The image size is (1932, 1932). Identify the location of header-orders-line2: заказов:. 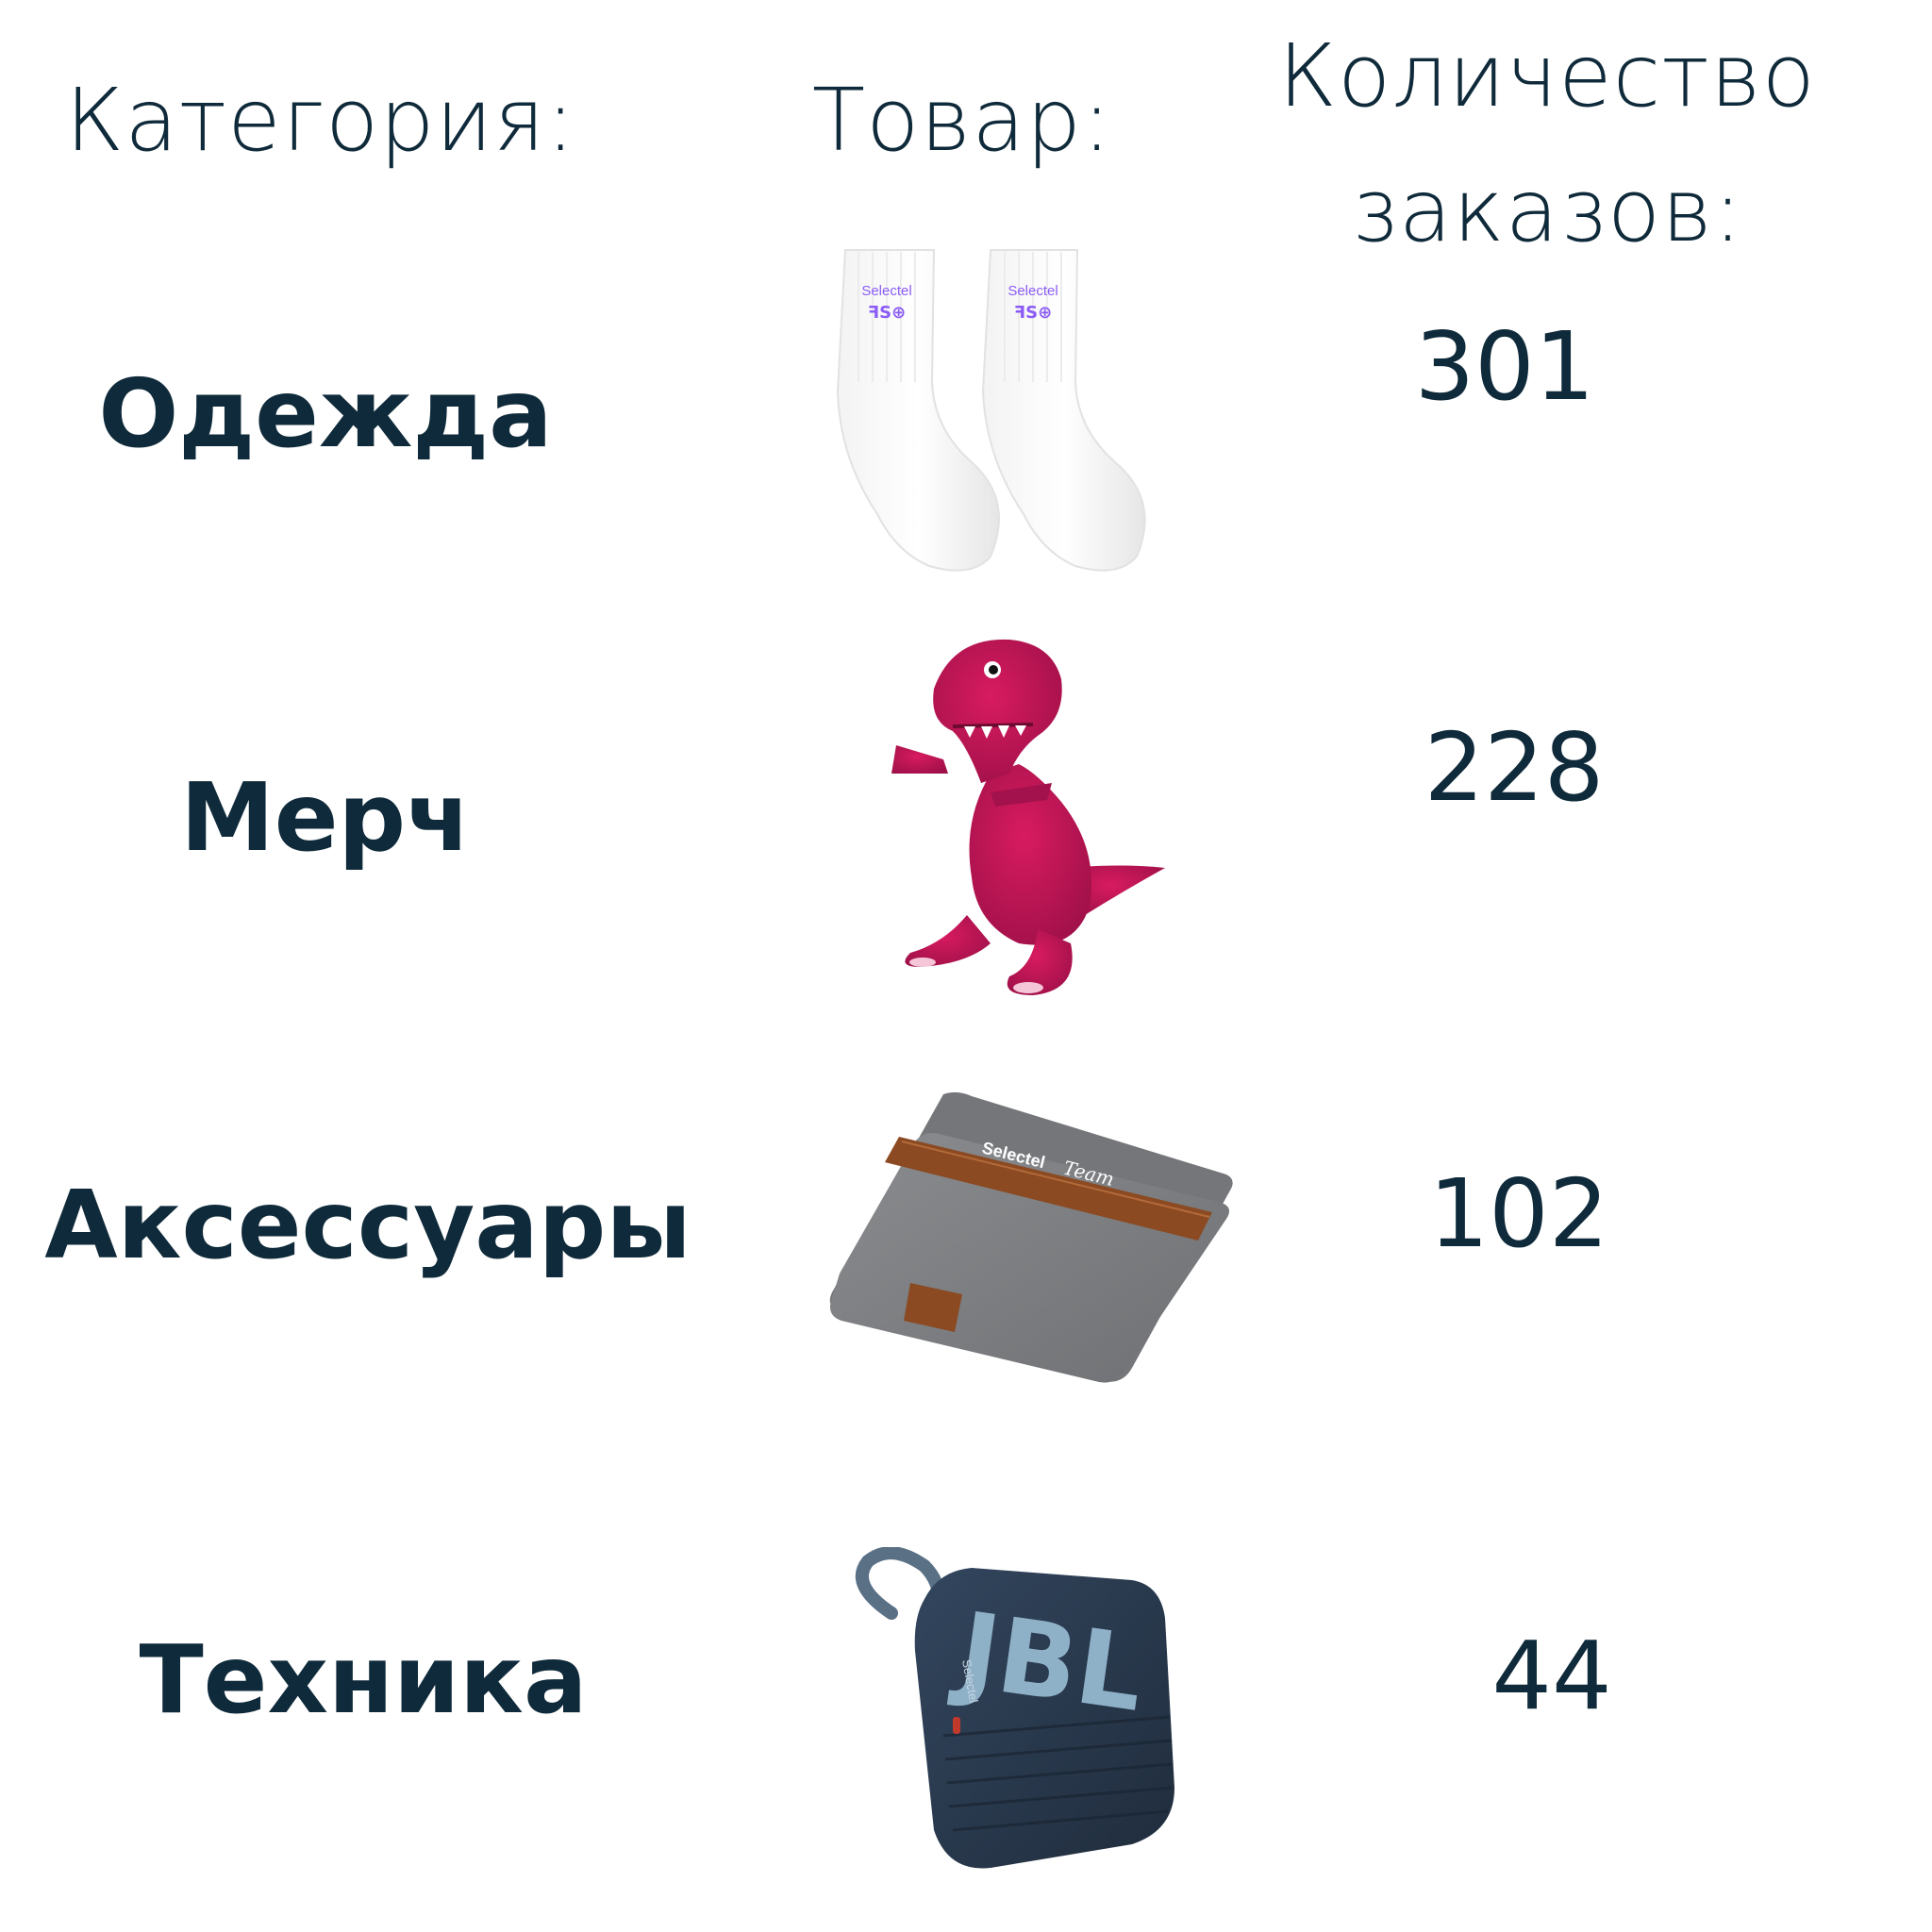
(1547, 210).